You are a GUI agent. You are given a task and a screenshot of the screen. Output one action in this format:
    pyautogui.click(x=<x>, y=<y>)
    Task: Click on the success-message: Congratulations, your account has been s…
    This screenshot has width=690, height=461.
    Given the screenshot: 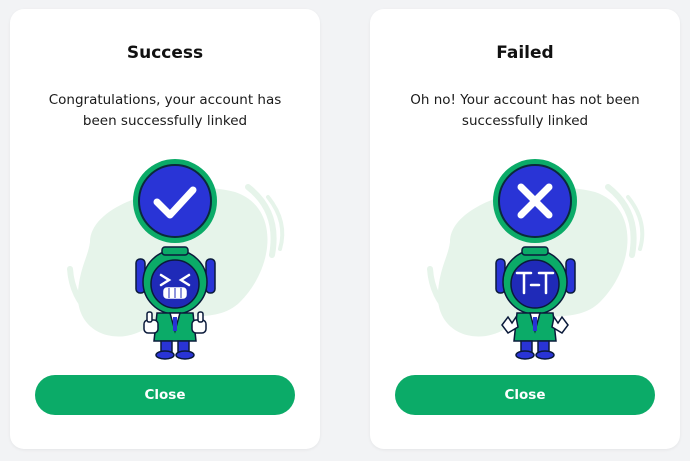 What is the action you would take?
    pyautogui.click(x=165, y=110)
    